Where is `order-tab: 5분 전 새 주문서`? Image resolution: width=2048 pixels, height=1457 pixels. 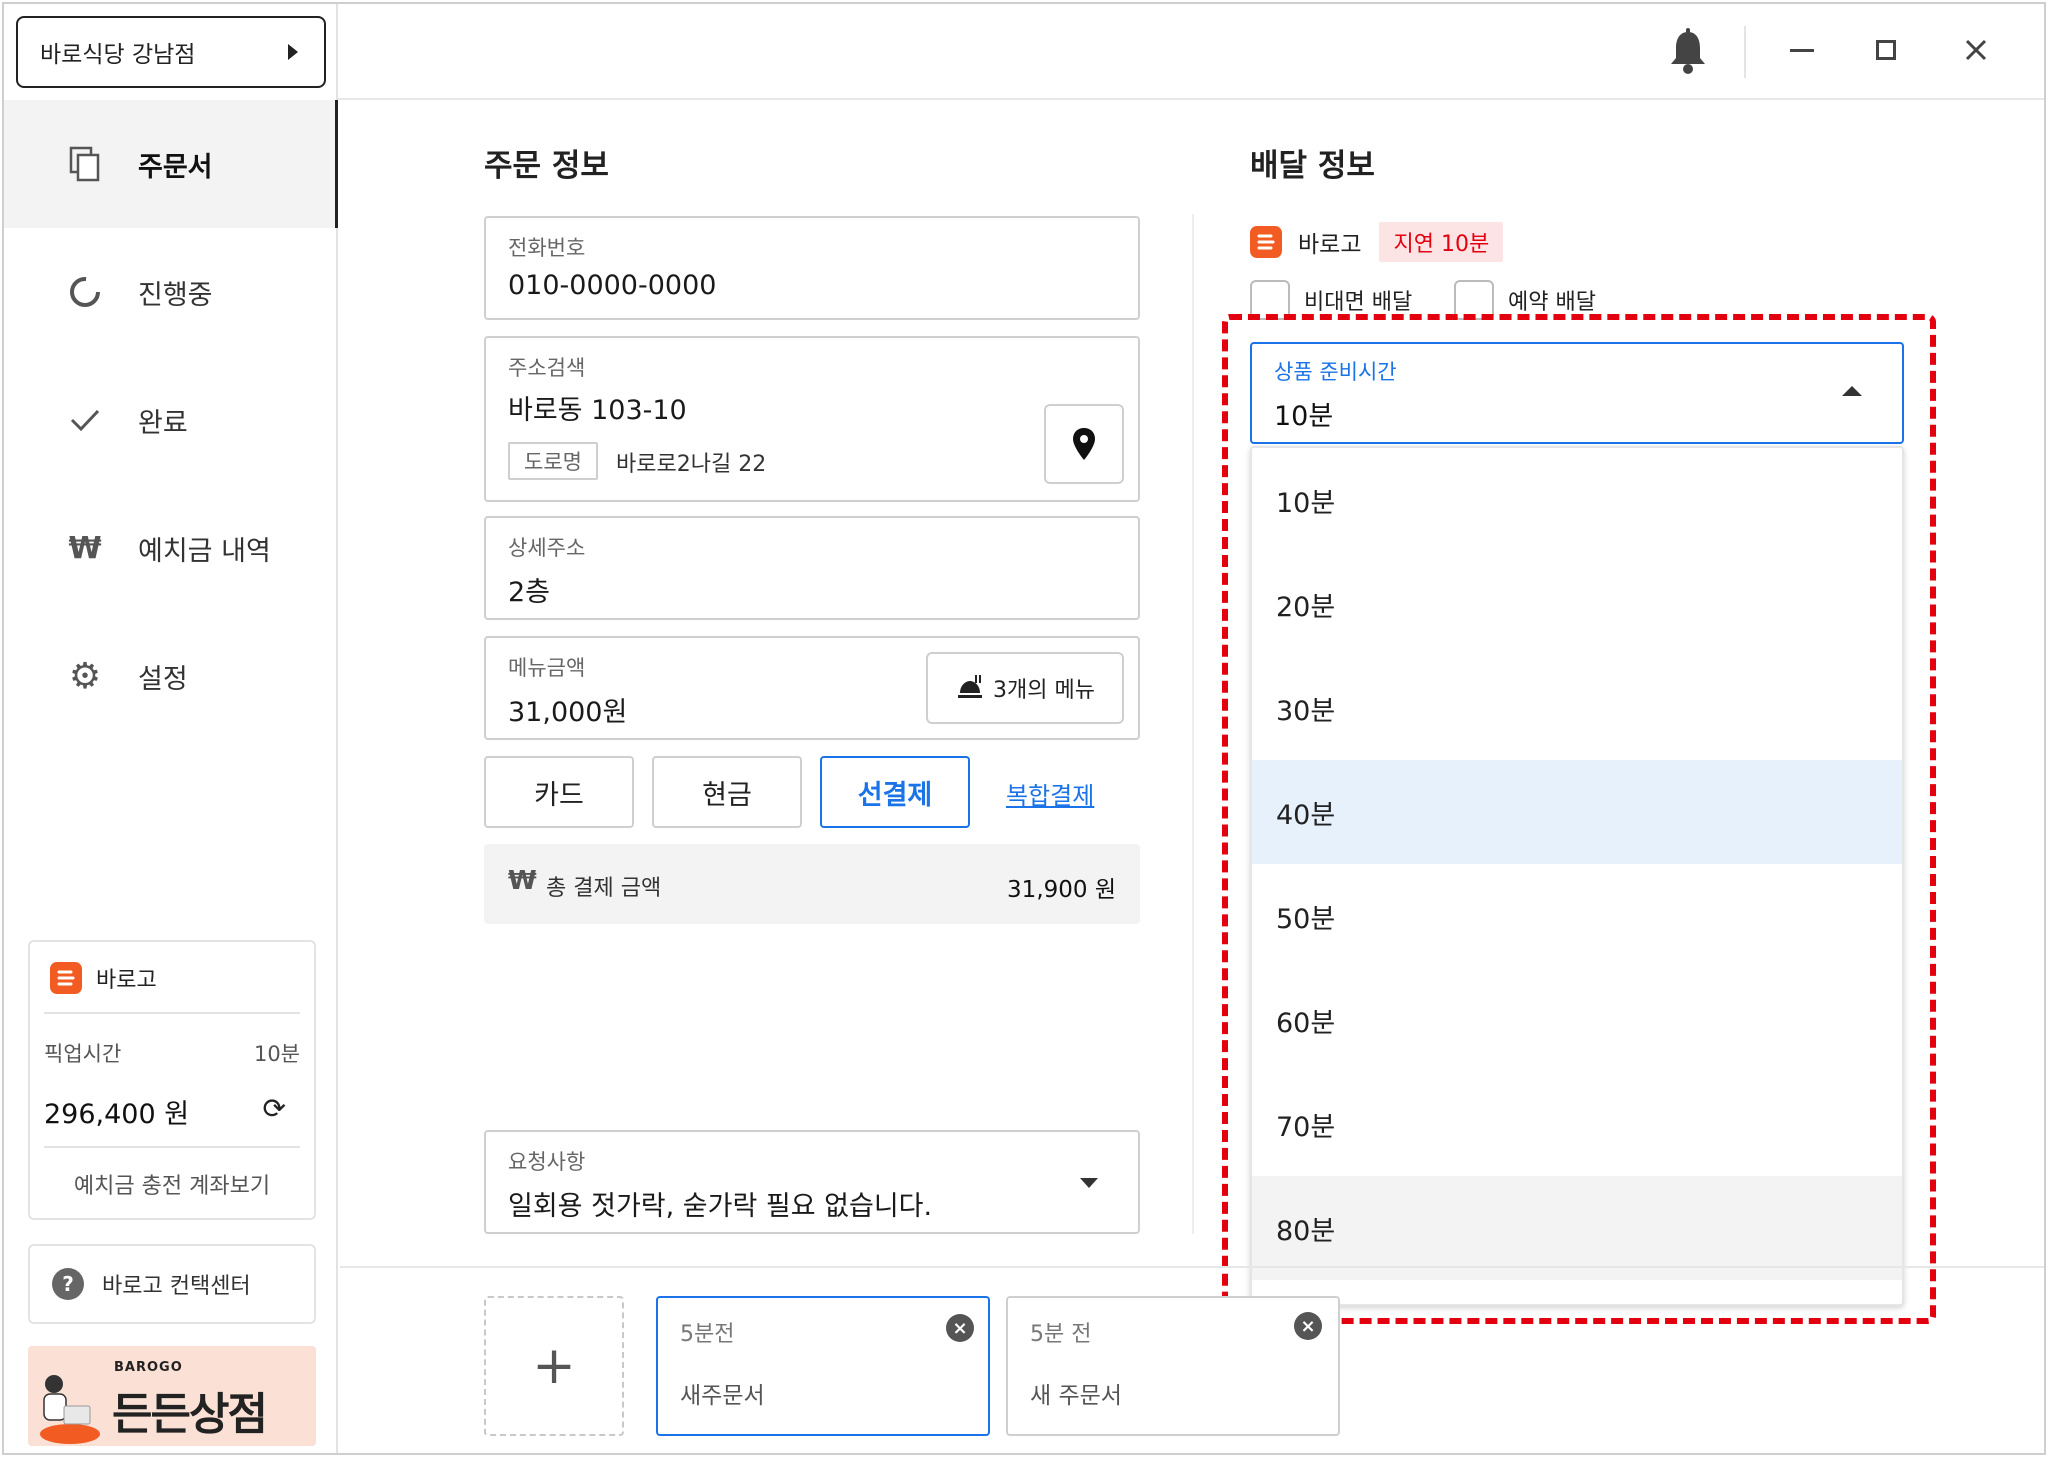 order-tab: 5분 전 새 주문서 is located at coordinates (1173, 1366).